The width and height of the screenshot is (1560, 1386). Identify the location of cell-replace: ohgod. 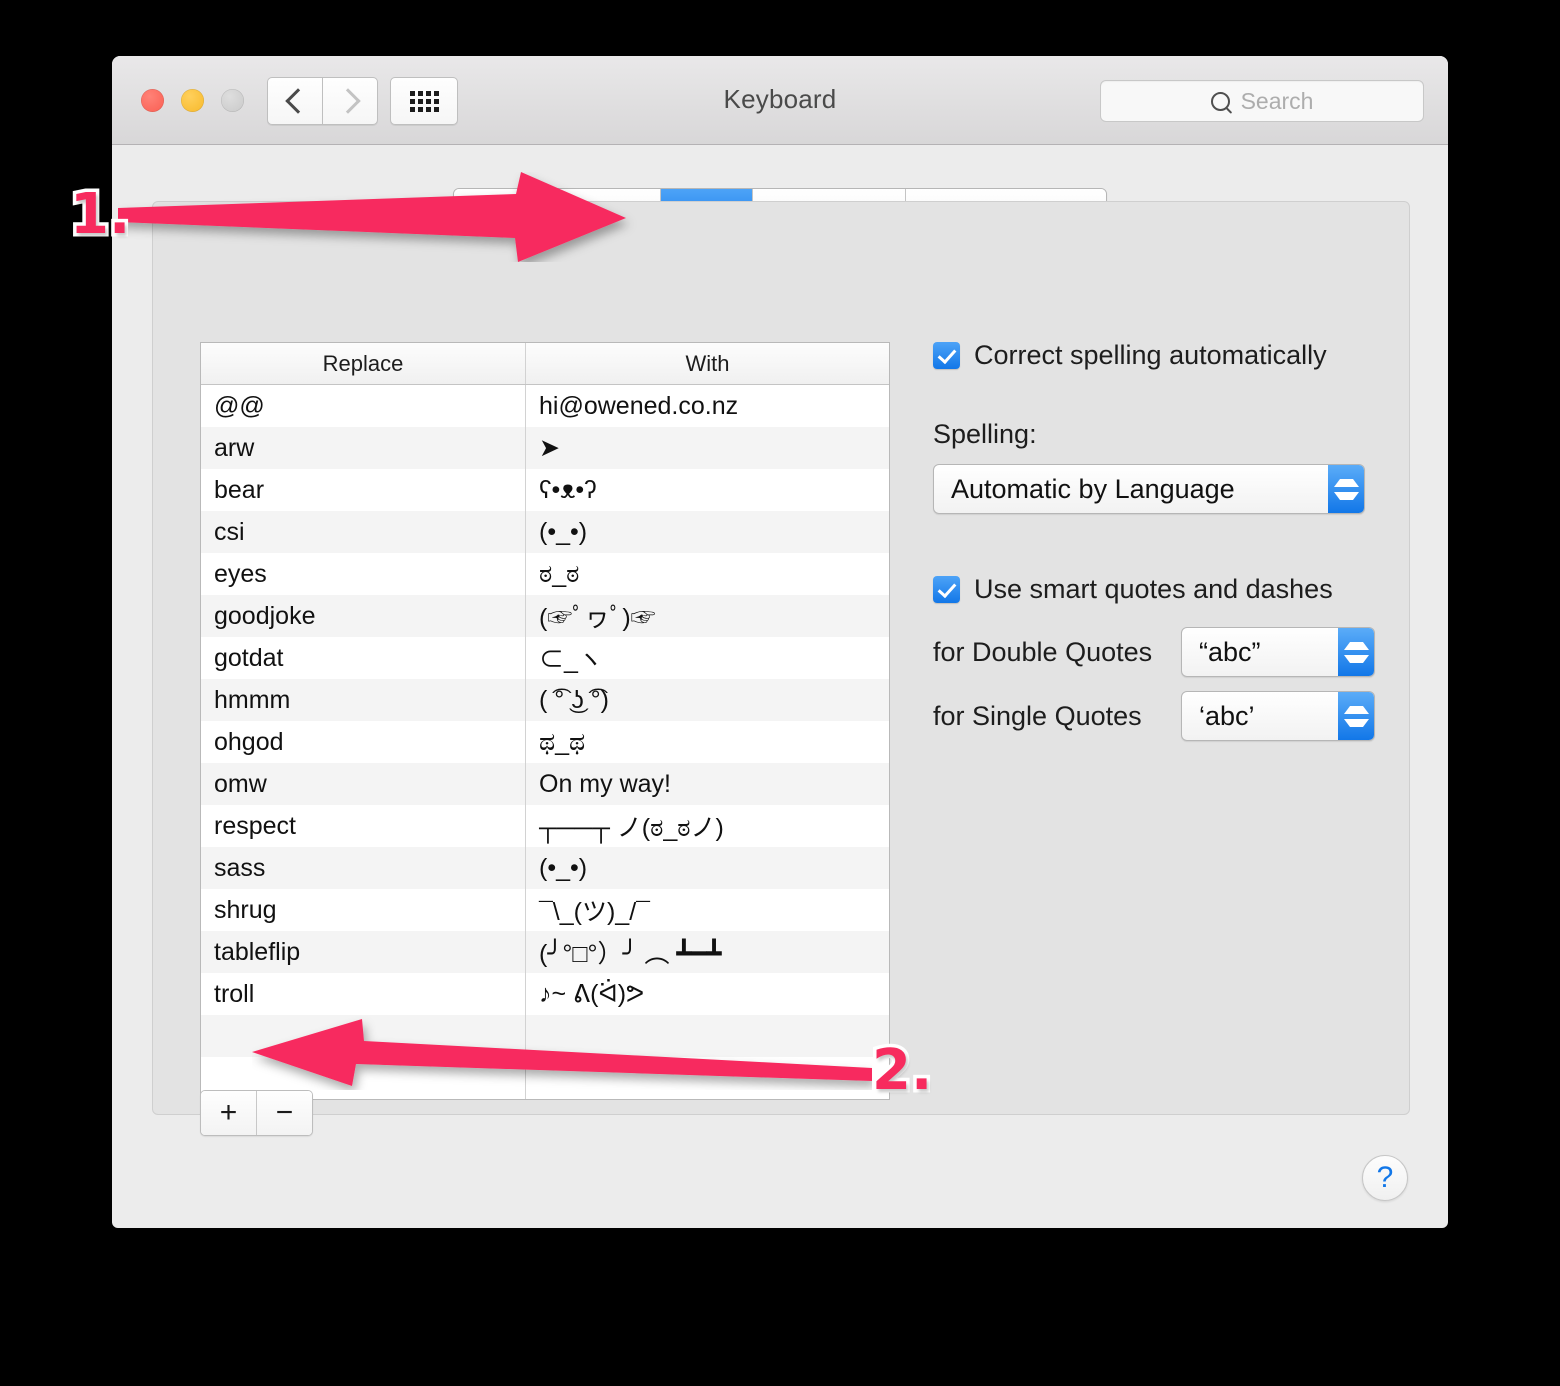
(363, 742).